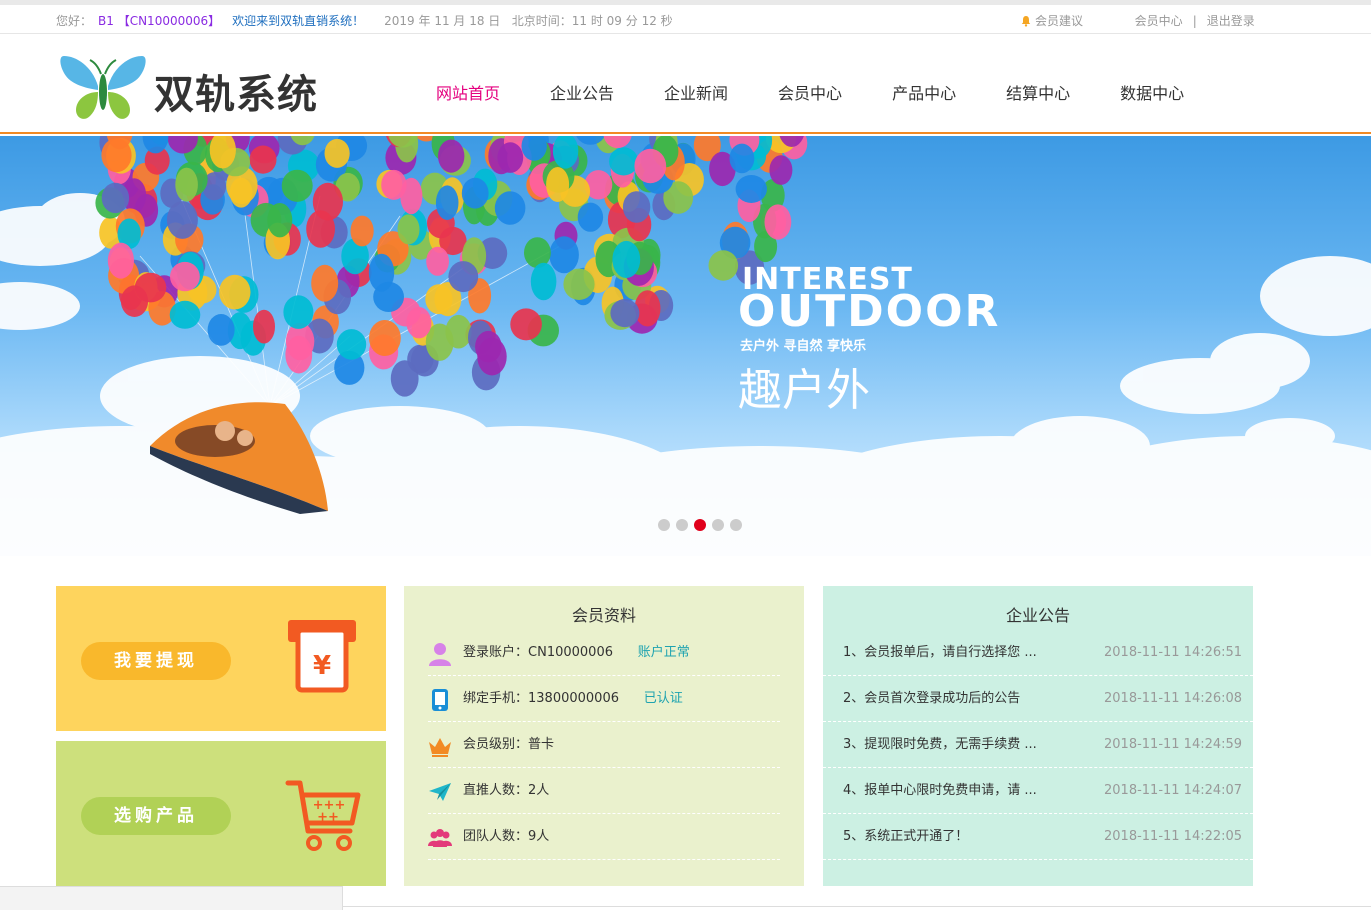 The width and height of the screenshot is (1371, 910). Describe the element at coordinates (440, 792) in the screenshot. I see `paper-plane-icon` at that location.